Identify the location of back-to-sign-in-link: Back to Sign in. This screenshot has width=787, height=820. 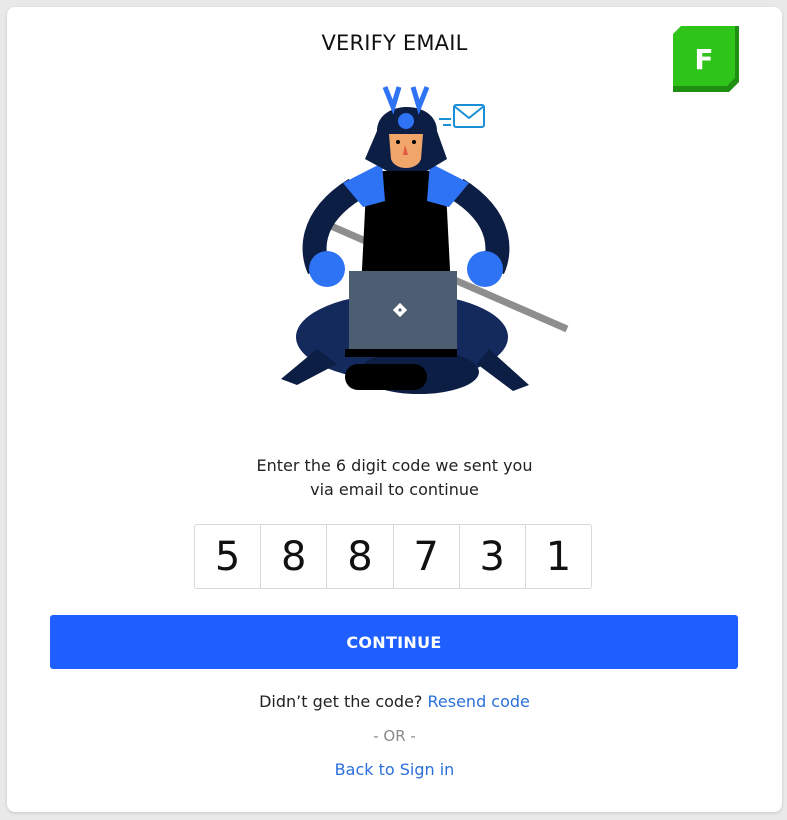
(395, 769).